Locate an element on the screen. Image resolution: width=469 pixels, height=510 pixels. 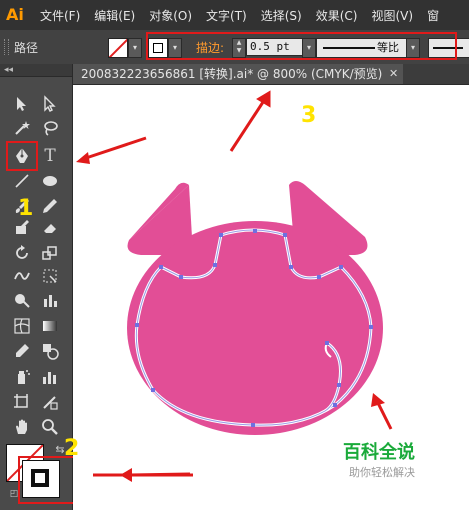
annotation-label-1: 1 is located at coordinates (26, 208).